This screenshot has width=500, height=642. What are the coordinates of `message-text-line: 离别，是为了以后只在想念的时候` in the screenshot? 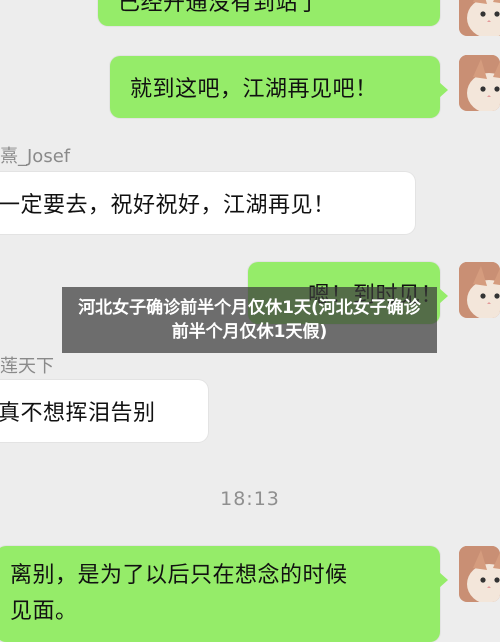 It's located at (179, 575).